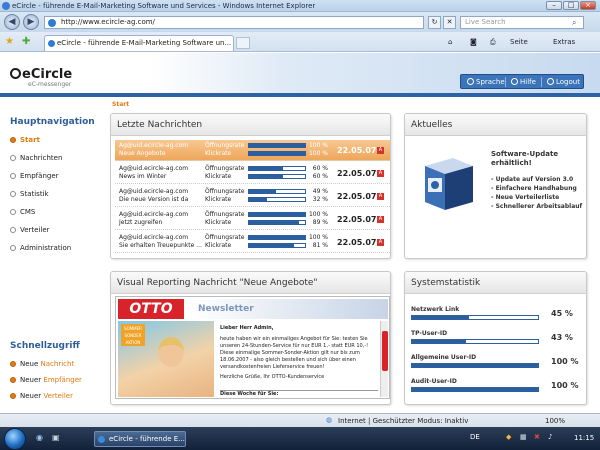  Describe the element at coordinates (523, 437) in the screenshot. I see `tray-network-icon: ▦` at that location.